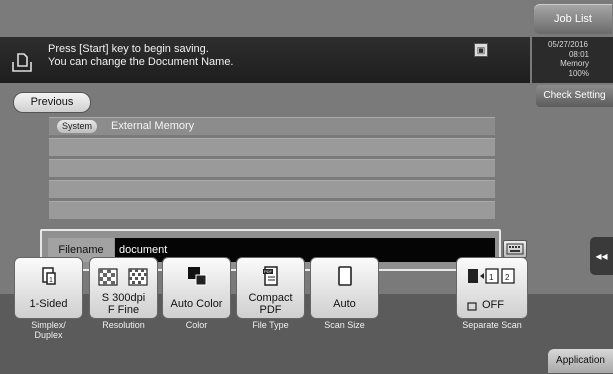 Image resolution: width=613 pixels, height=374 pixels. Describe the element at coordinates (573, 19) in the screenshot. I see `job-list-button: Job List` at that location.